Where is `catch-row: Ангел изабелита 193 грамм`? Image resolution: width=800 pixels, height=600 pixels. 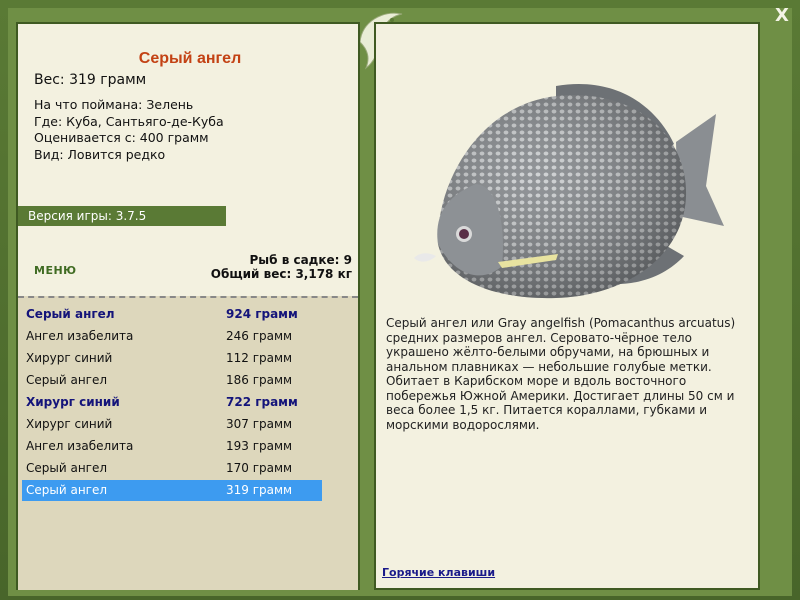 catch-row: Ангел изабелита 193 грамм is located at coordinates (172, 446).